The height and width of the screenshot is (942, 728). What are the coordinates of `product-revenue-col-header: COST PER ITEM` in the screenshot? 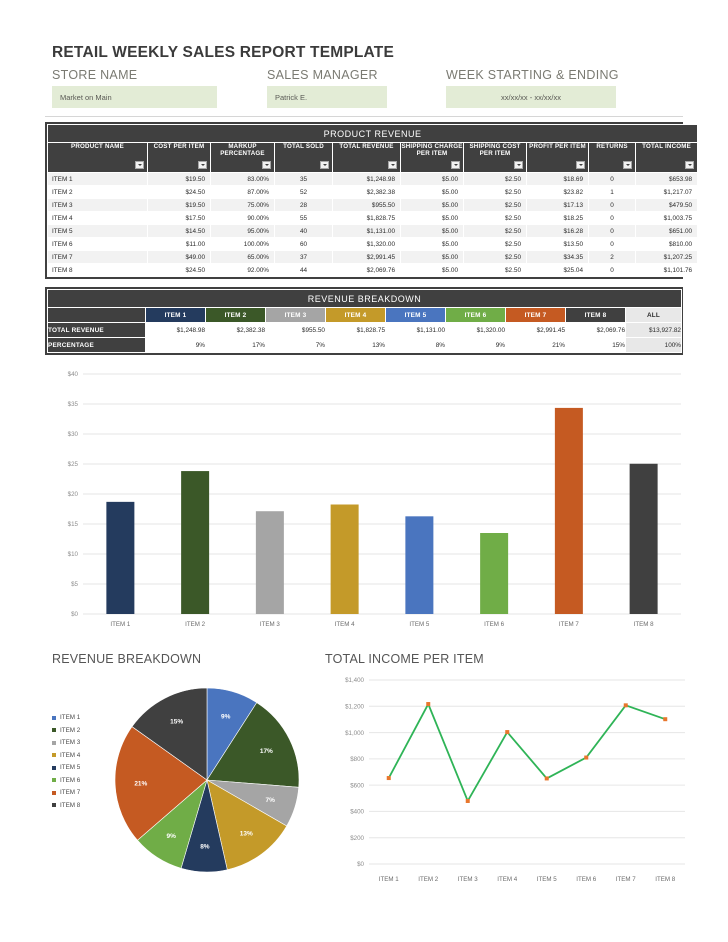 It's located at (179, 157).